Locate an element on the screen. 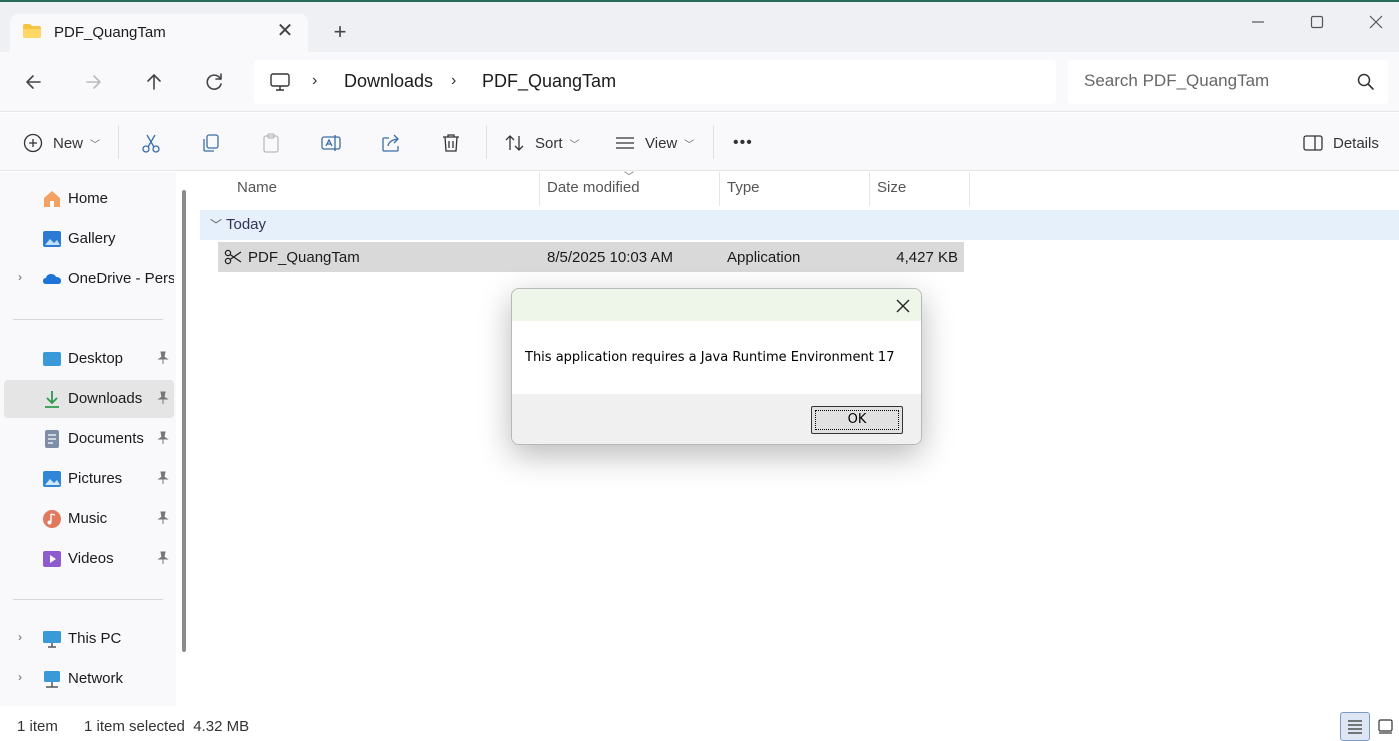 The height and width of the screenshot is (741, 1399). file-size: 4,427 KB is located at coordinates (927, 257).